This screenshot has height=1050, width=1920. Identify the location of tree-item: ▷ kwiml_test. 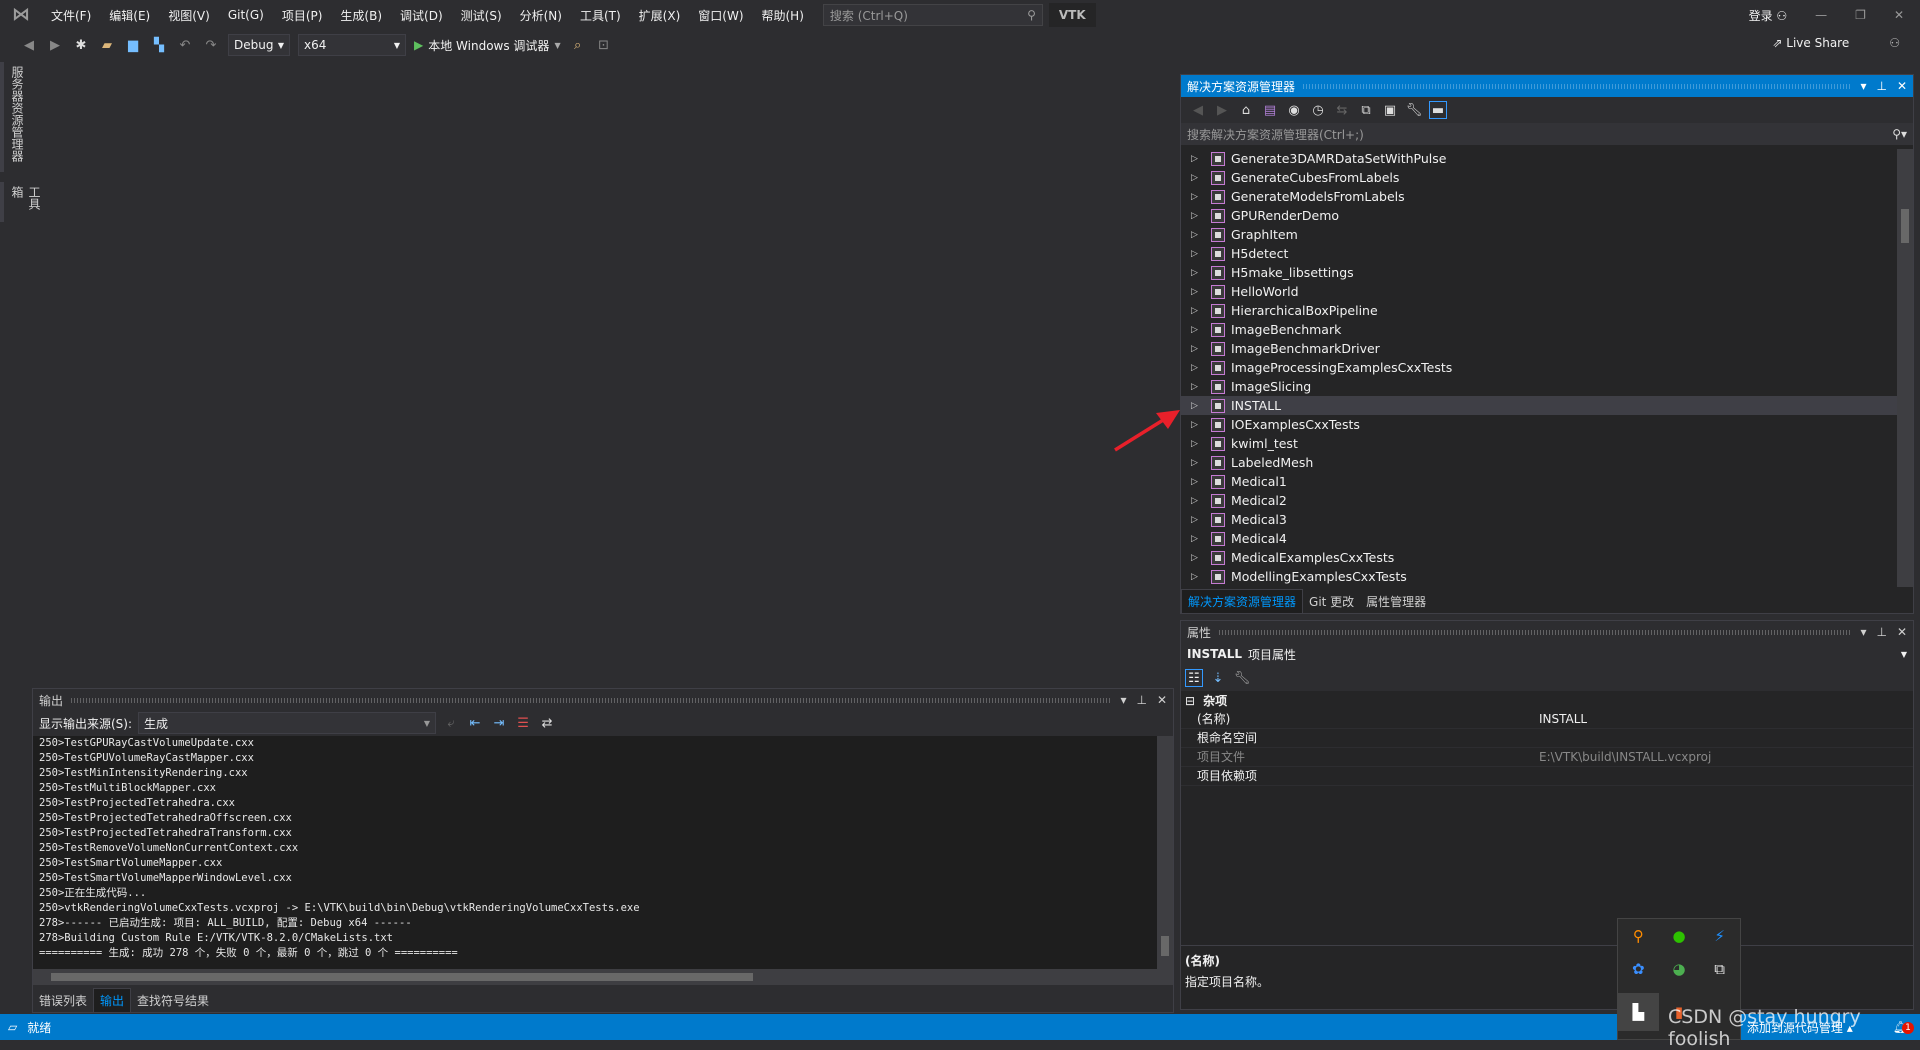
(1539, 443).